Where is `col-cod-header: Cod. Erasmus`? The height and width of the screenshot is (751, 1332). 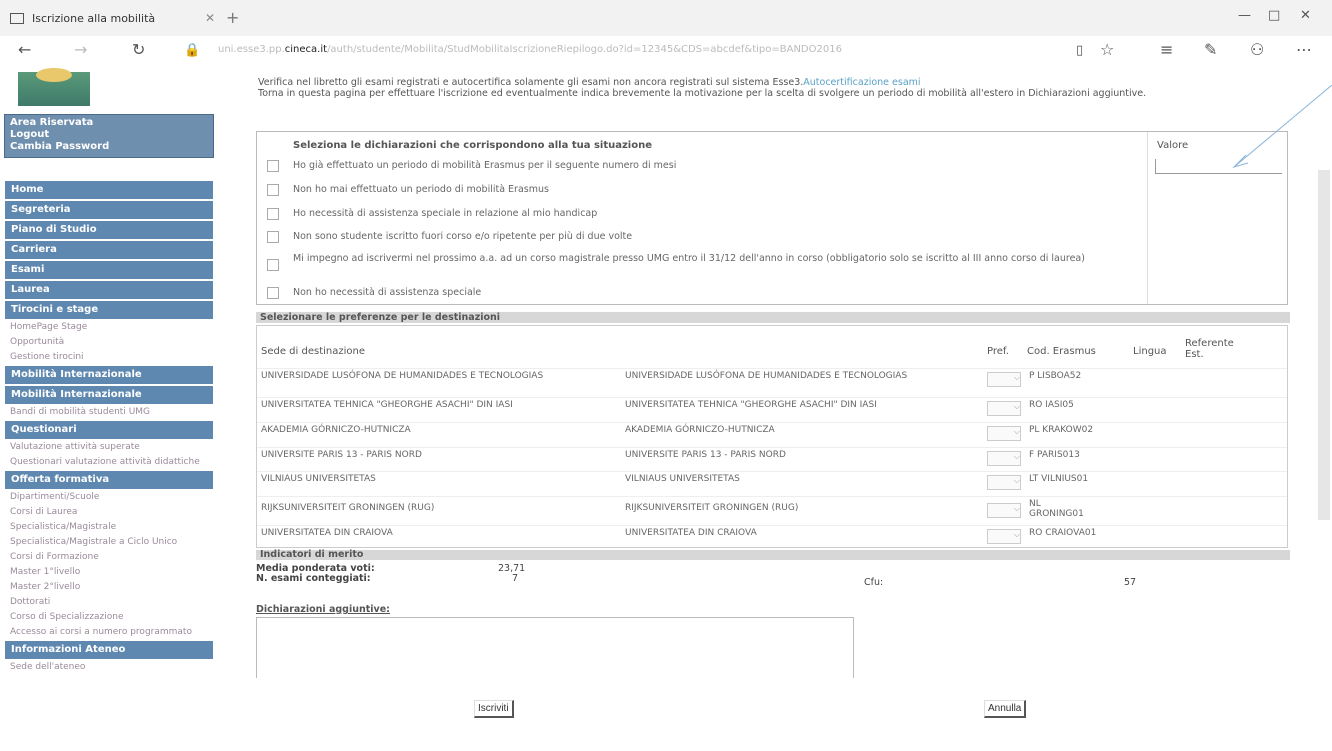
col-cod-header: Cod. Erasmus is located at coordinates (1061, 351).